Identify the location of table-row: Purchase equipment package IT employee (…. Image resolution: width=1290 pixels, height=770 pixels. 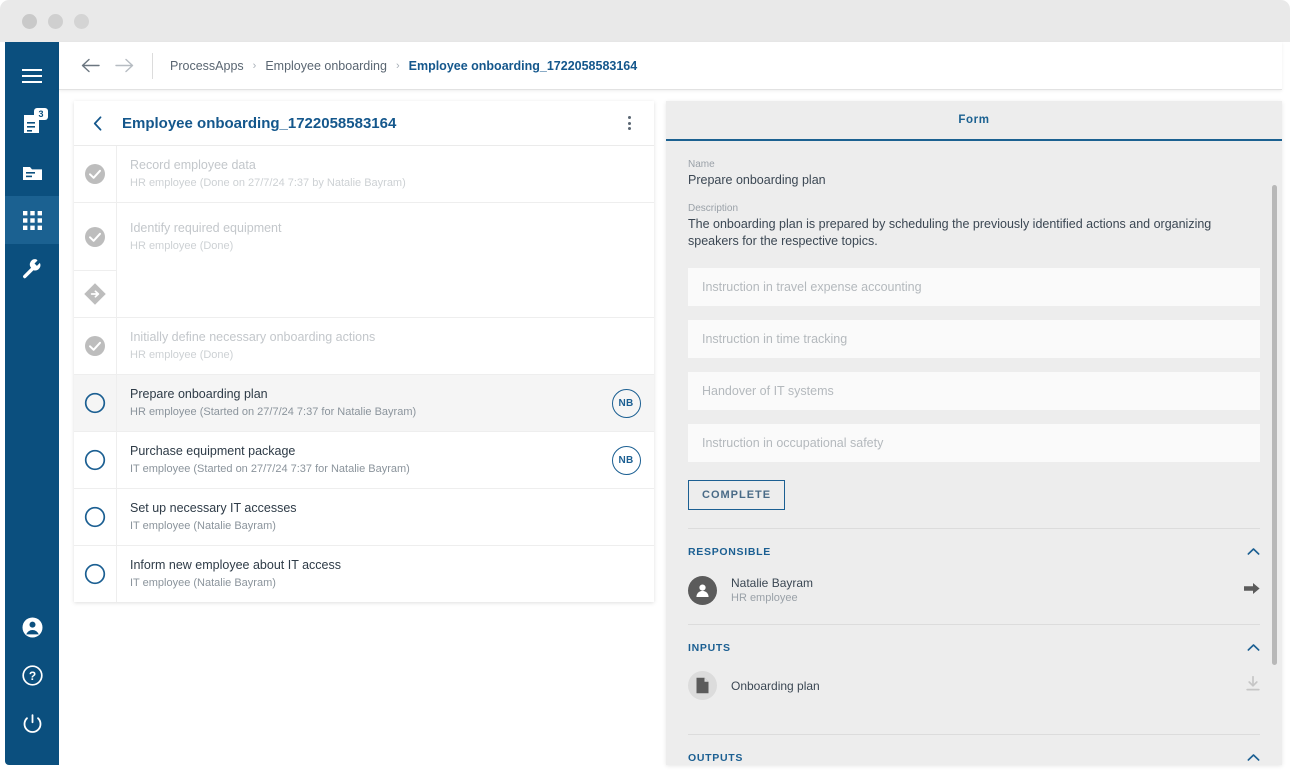
(364, 460).